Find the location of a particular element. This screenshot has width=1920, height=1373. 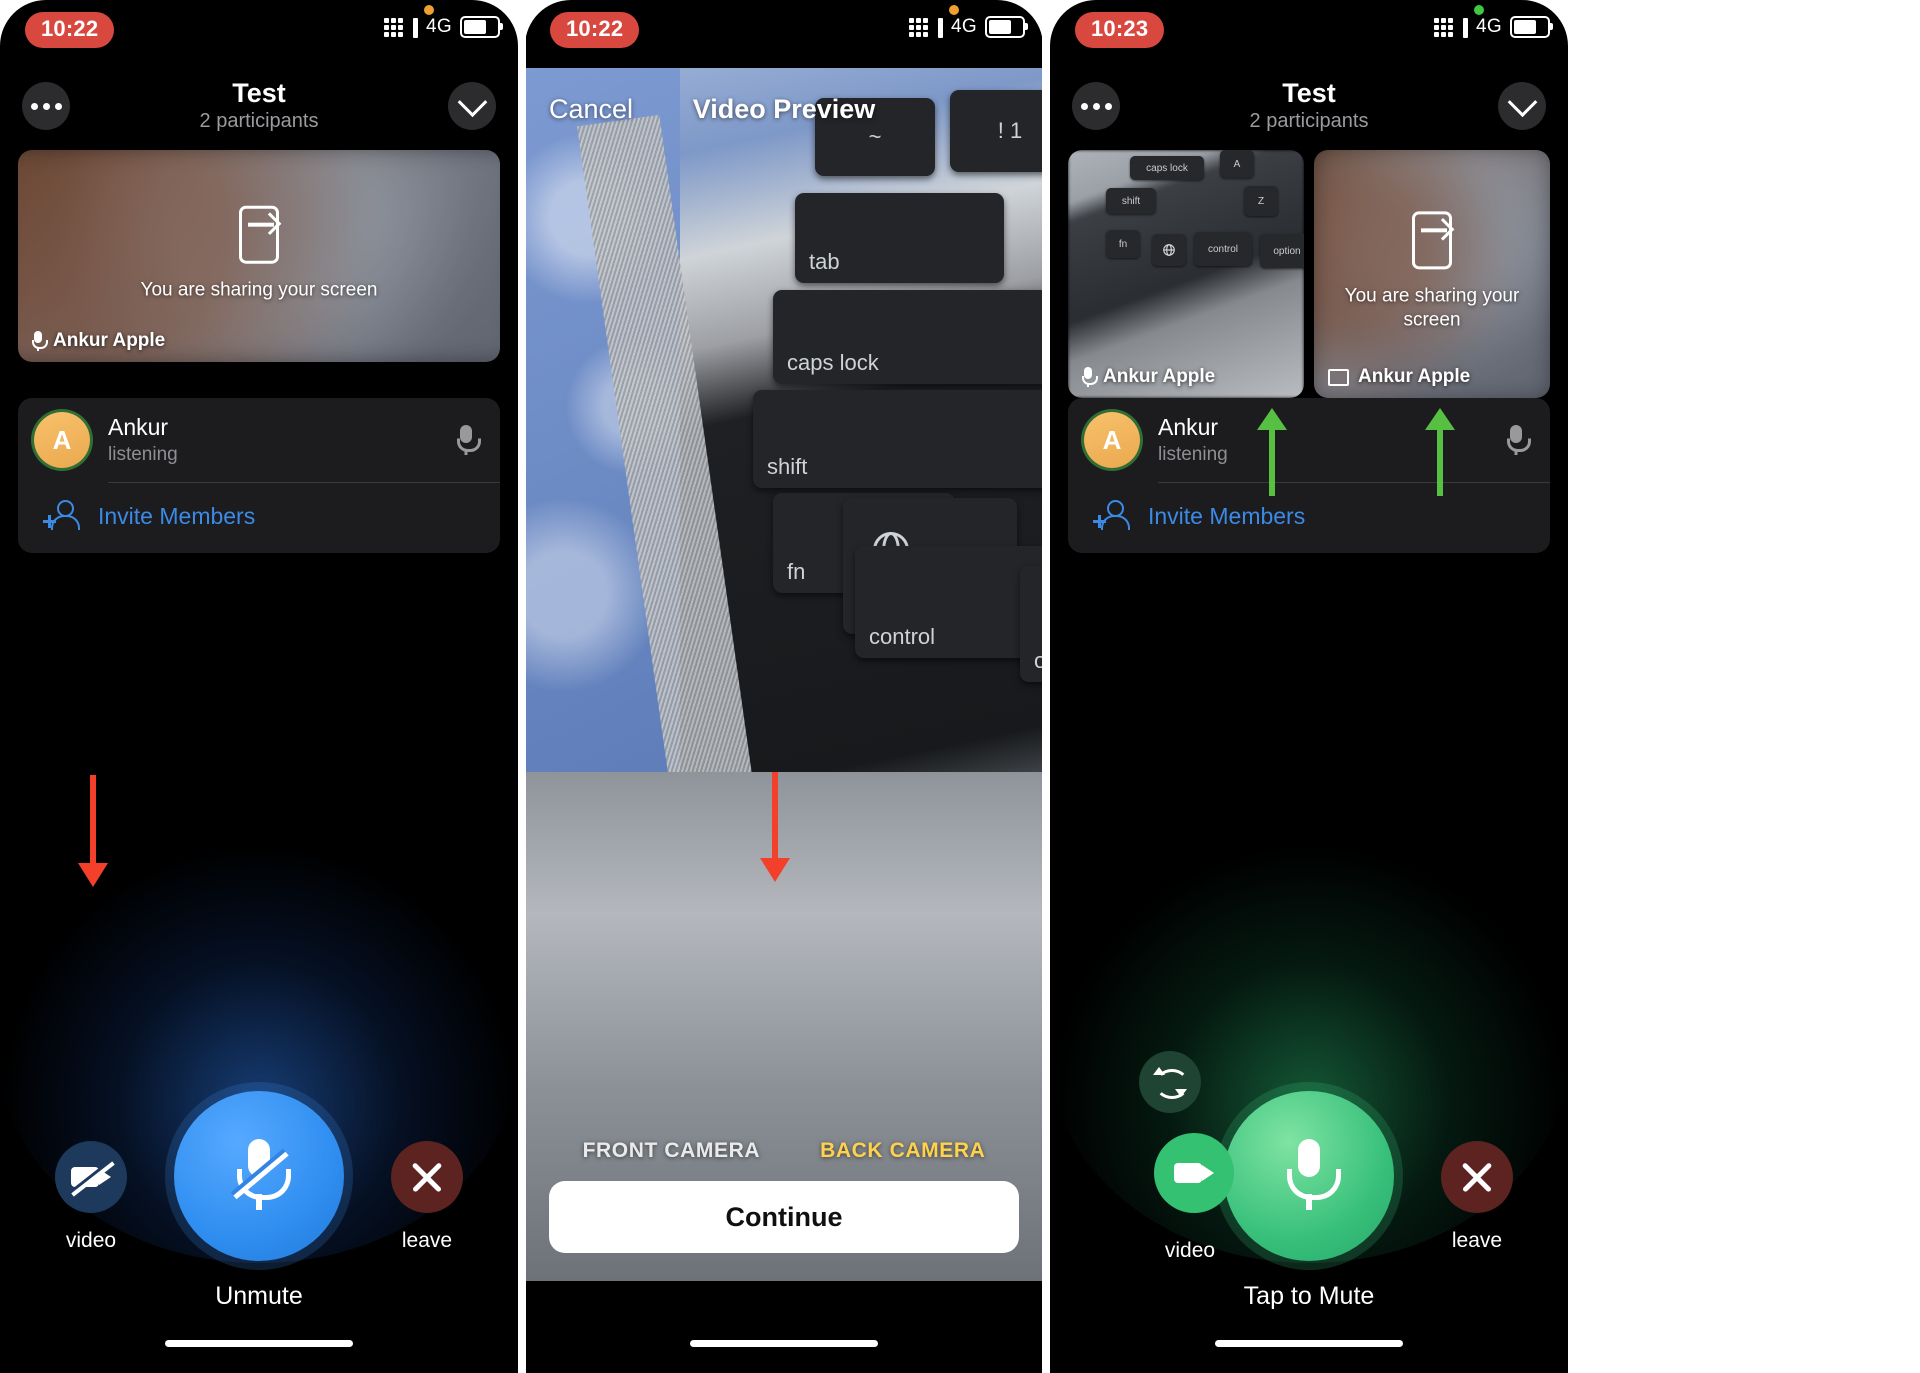

flip-camera-button is located at coordinates (1170, 1082).